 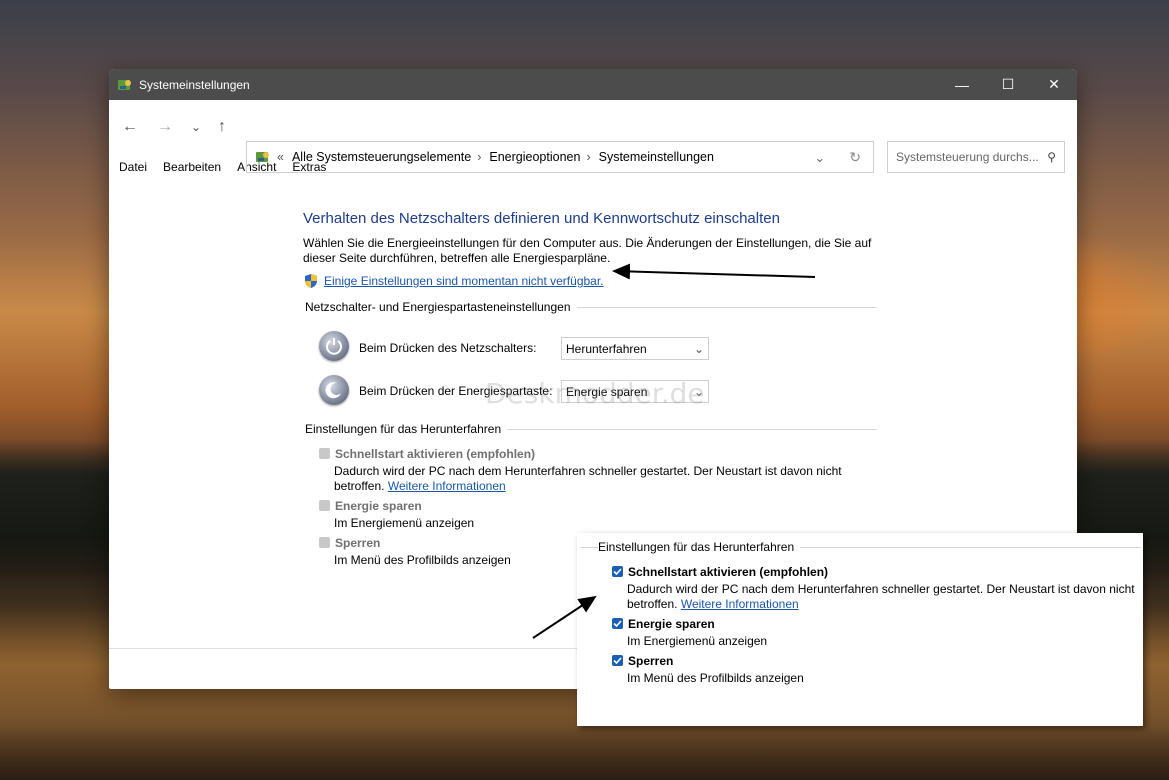 I want to click on inset-lock-label: Sperren, so click(x=651, y=661).